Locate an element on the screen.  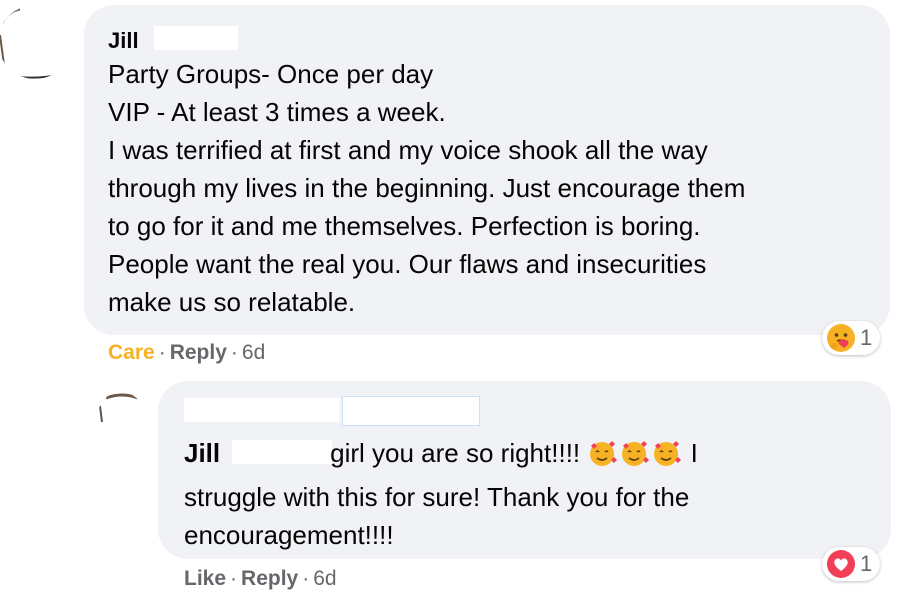
replier-avatar is located at coordinates (121, 415).